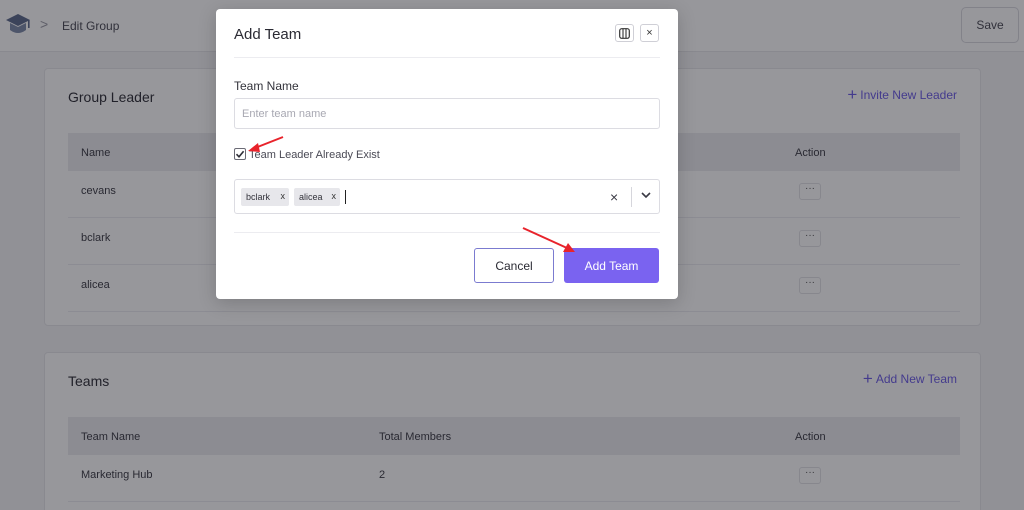  I want to click on annotation-arrow-submit, so click(545, 238).